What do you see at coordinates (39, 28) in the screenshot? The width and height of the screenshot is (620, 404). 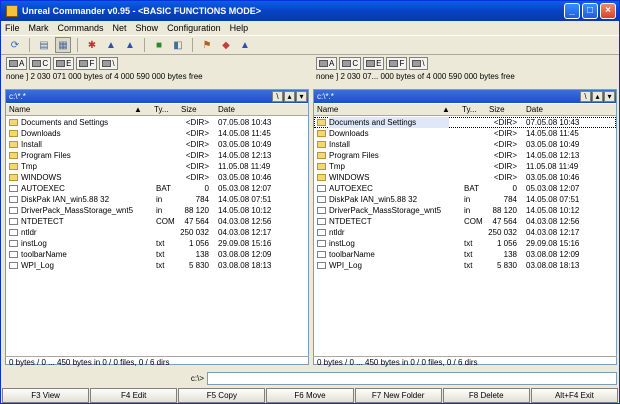 I see `menu-mark: Mark` at bounding box center [39, 28].